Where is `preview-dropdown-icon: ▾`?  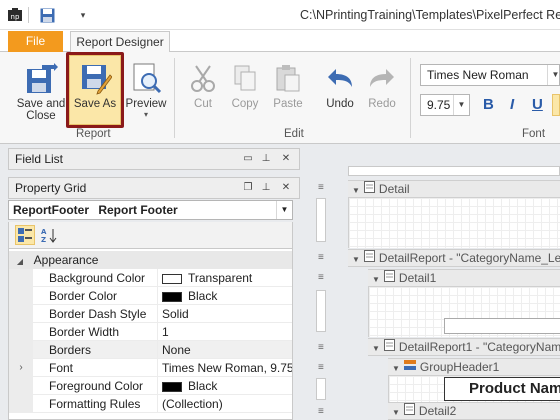 preview-dropdown-icon: ▾ is located at coordinates (146, 114).